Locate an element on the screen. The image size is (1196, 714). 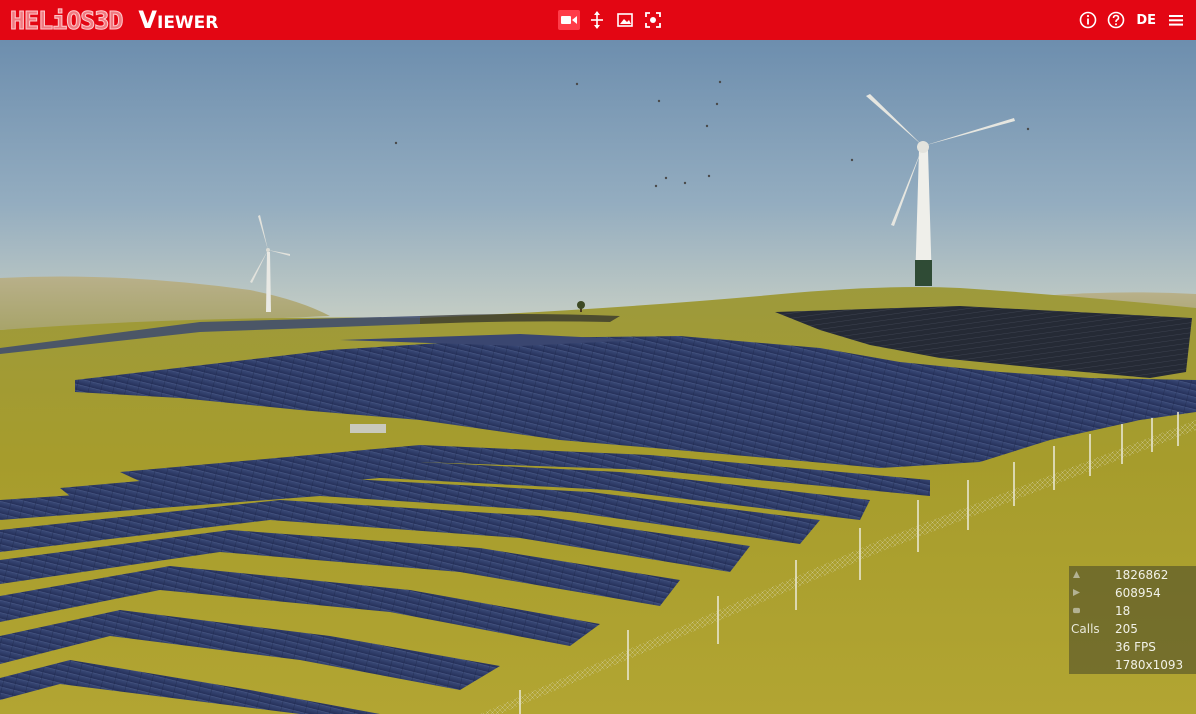
logo-helios3d: HELiOS3D is located at coordinates (66, 20).